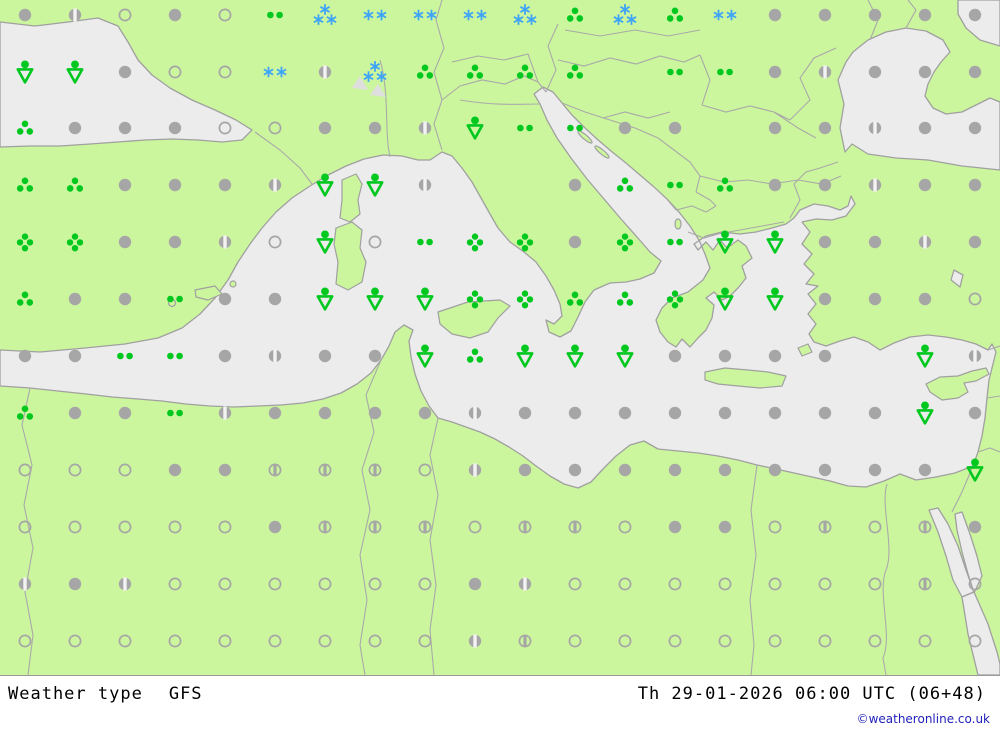 The width and height of the screenshot is (1000, 733). What do you see at coordinates (185, 694) in the screenshot?
I see `model-label: GFS` at bounding box center [185, 694].